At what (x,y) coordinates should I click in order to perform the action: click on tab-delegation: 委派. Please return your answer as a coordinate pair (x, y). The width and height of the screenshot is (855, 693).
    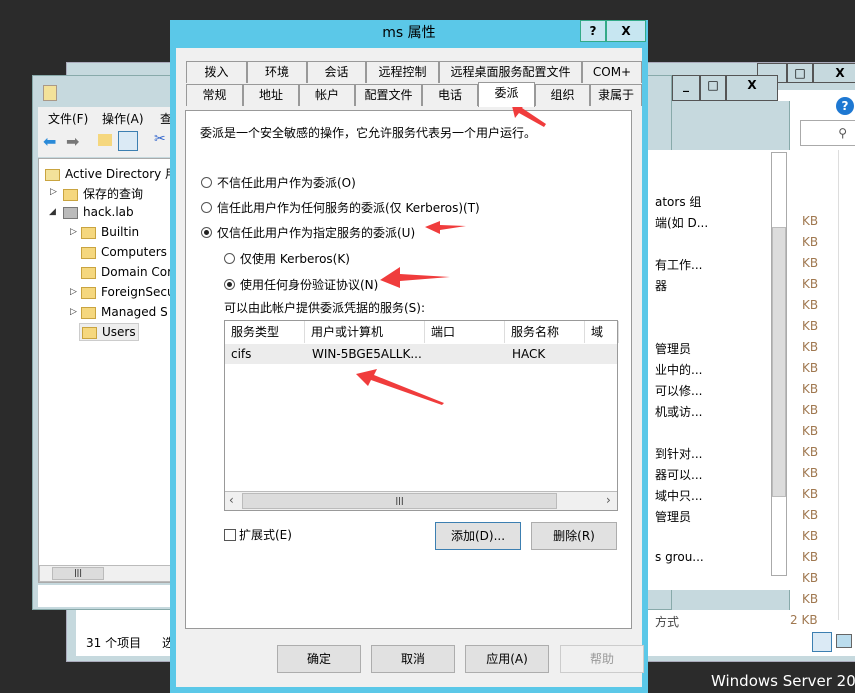
    Looking at the image, I should click on (506, 94).